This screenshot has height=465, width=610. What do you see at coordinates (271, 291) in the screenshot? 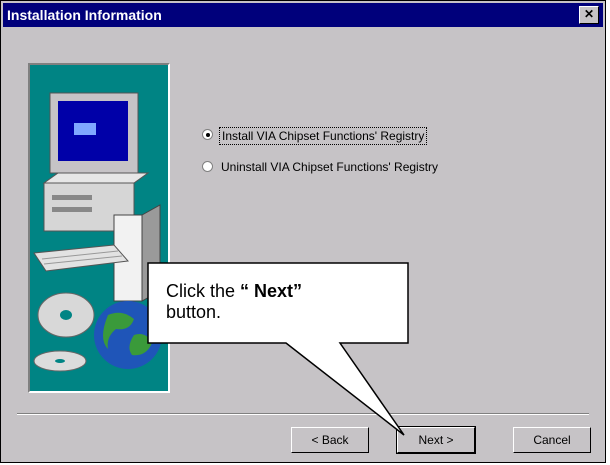
I see `callout-next-emphasis: “ Next”` at bounding box center [271, 291].